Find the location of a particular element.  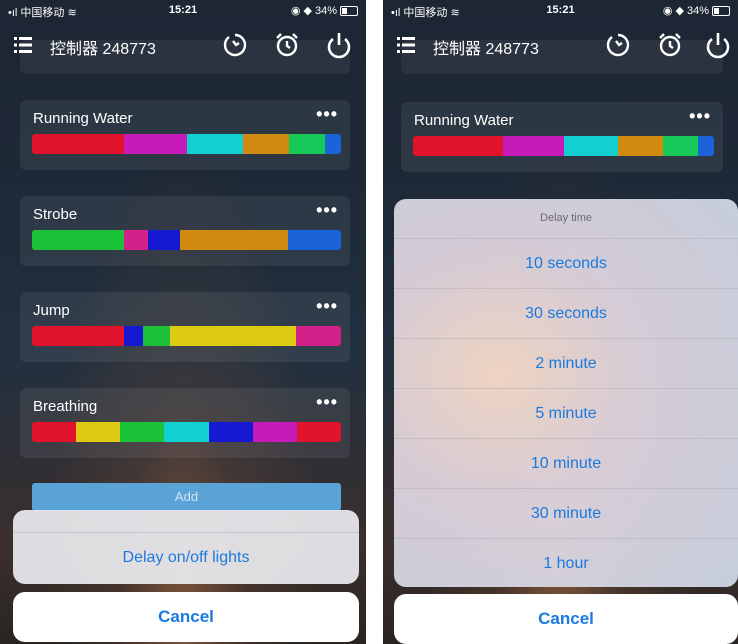

delay-option: Delay on/off lights is located at coordinates (186, 558).